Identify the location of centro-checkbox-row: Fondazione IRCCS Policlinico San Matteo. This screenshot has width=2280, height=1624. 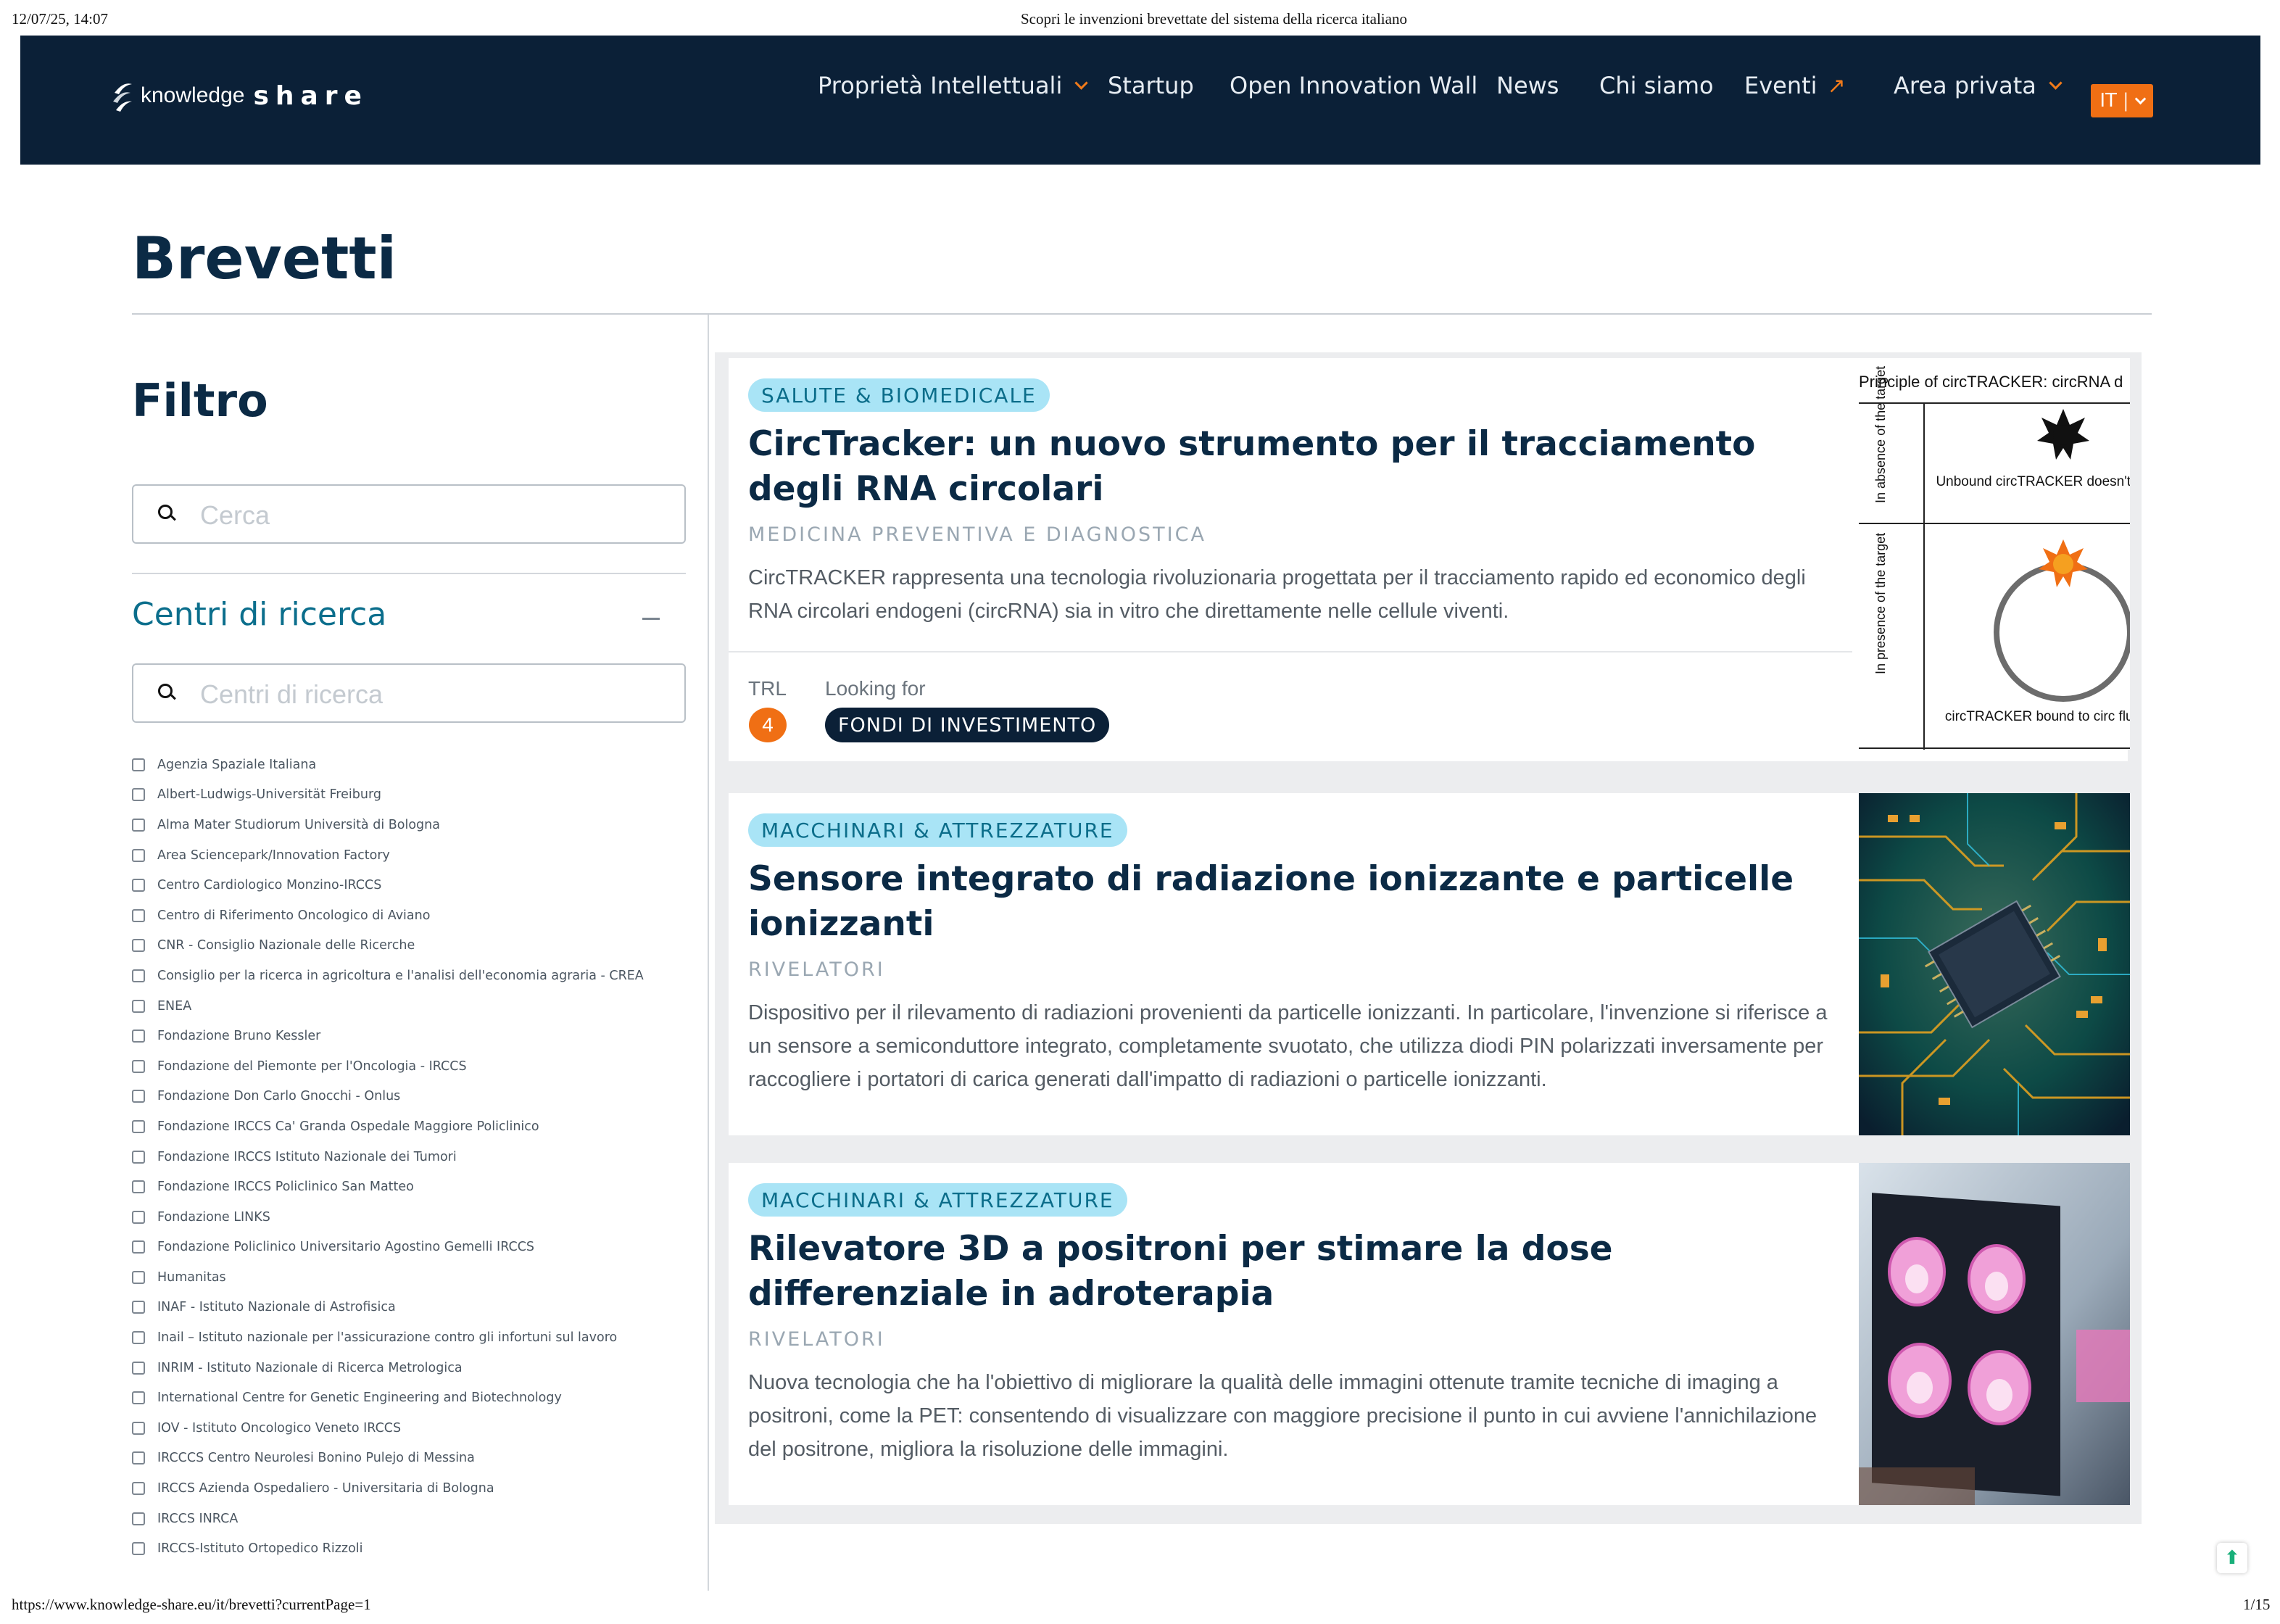
(422, 1187).